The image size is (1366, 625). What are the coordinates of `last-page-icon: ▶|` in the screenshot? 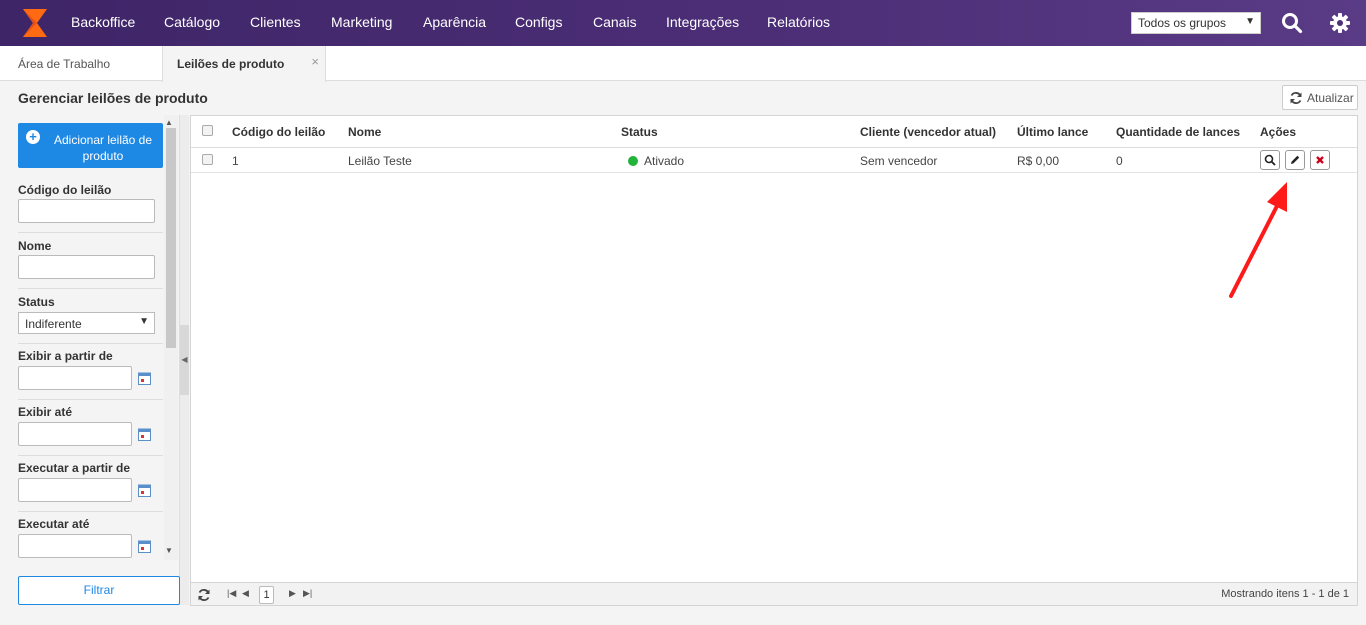 It's located at (307, 593).